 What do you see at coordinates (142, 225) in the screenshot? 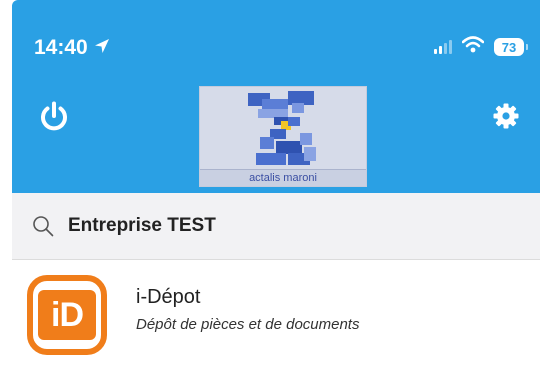
I see `search-value: Entreprise TEST` at bounding box center [142, 225].